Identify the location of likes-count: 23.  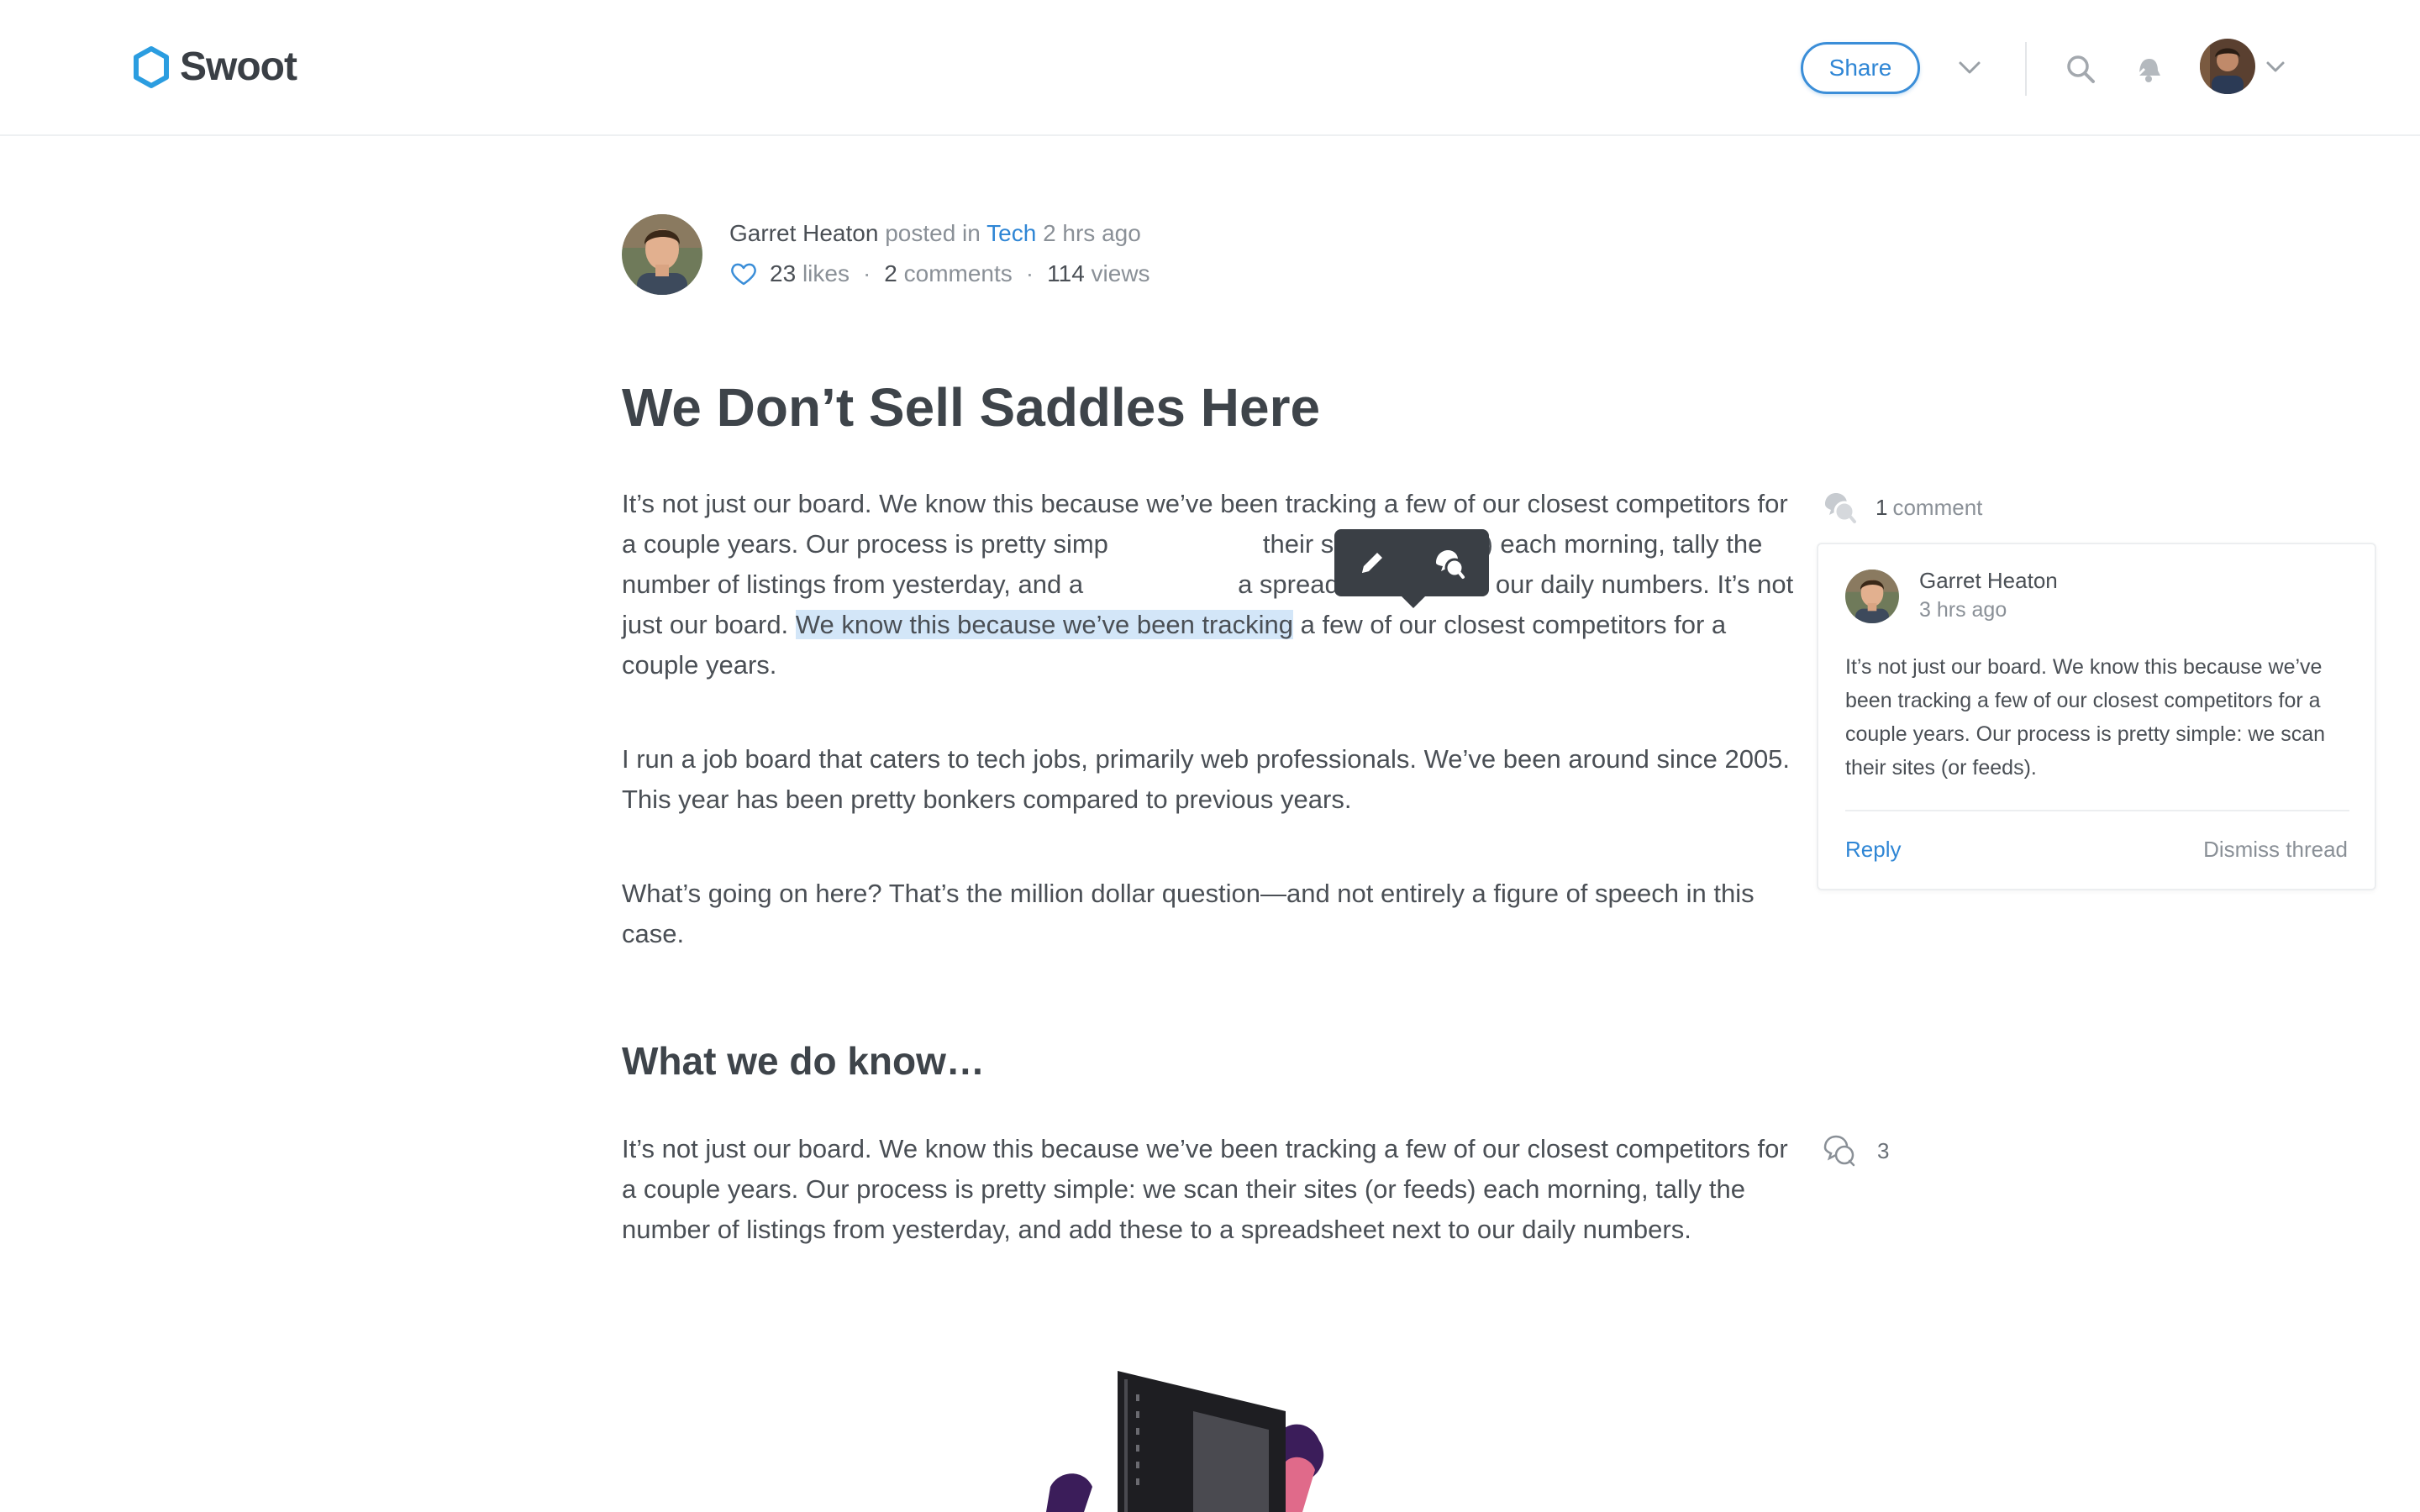
(783, 273).